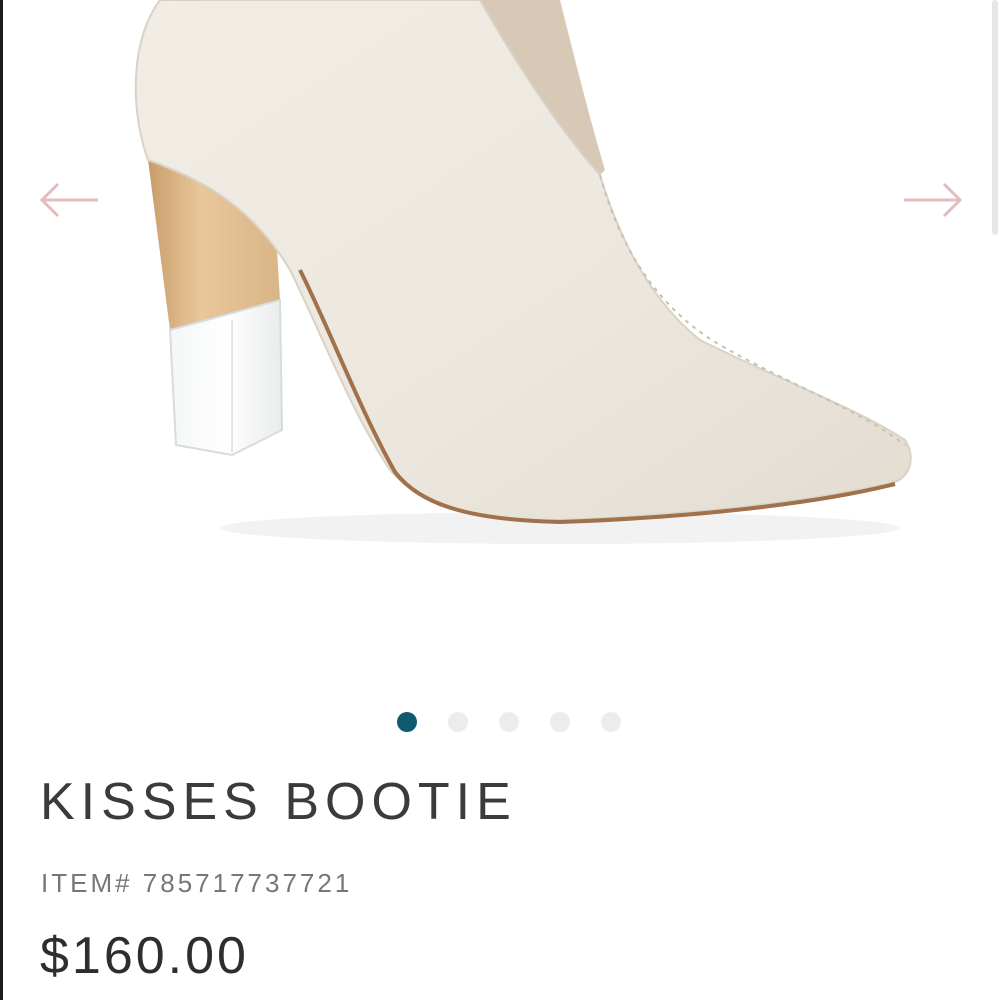 The width and height of the screenshot is (1000, 1000). Describe the element at coordinates (144, 956) in the screenshot. I see `price: $160.00` at that location.